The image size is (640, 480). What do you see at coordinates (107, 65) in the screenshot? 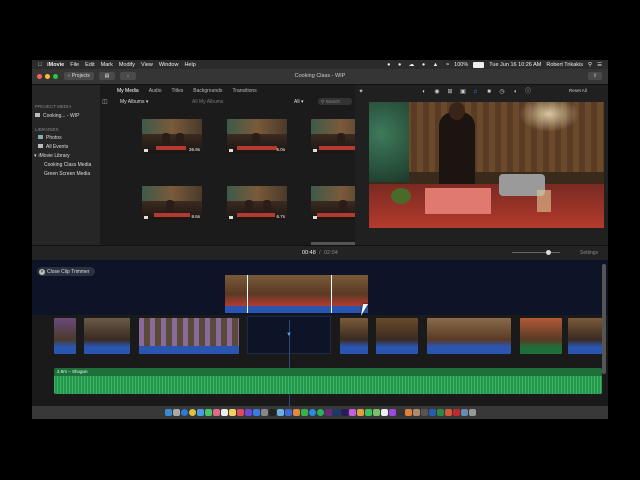
I see `menu-mark: Mark` at bounding box center [107, 65].